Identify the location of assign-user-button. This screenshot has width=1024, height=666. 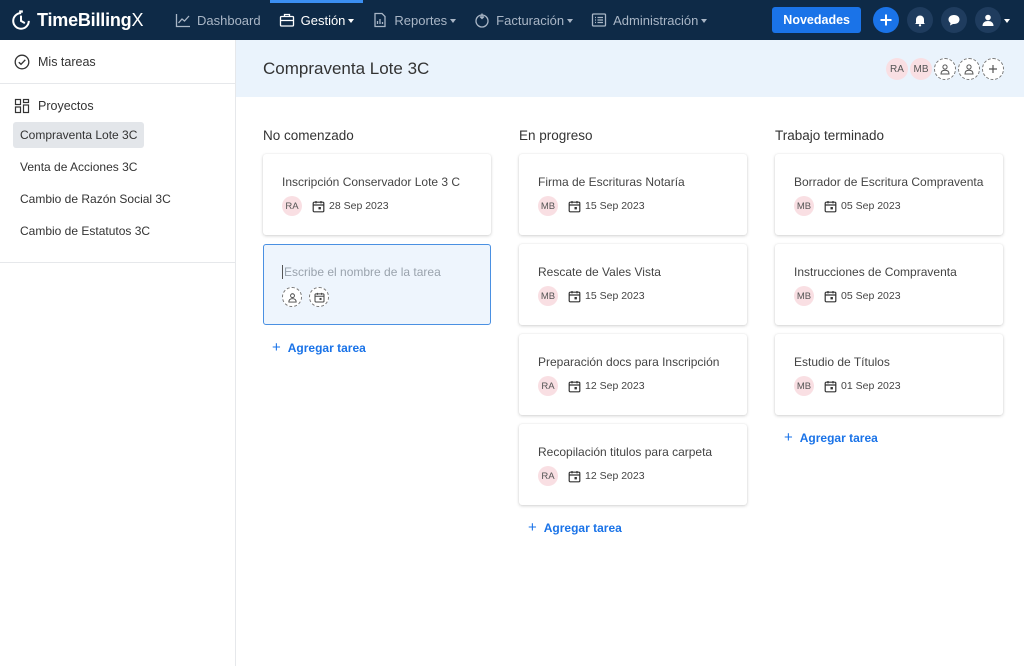
(292, 297).